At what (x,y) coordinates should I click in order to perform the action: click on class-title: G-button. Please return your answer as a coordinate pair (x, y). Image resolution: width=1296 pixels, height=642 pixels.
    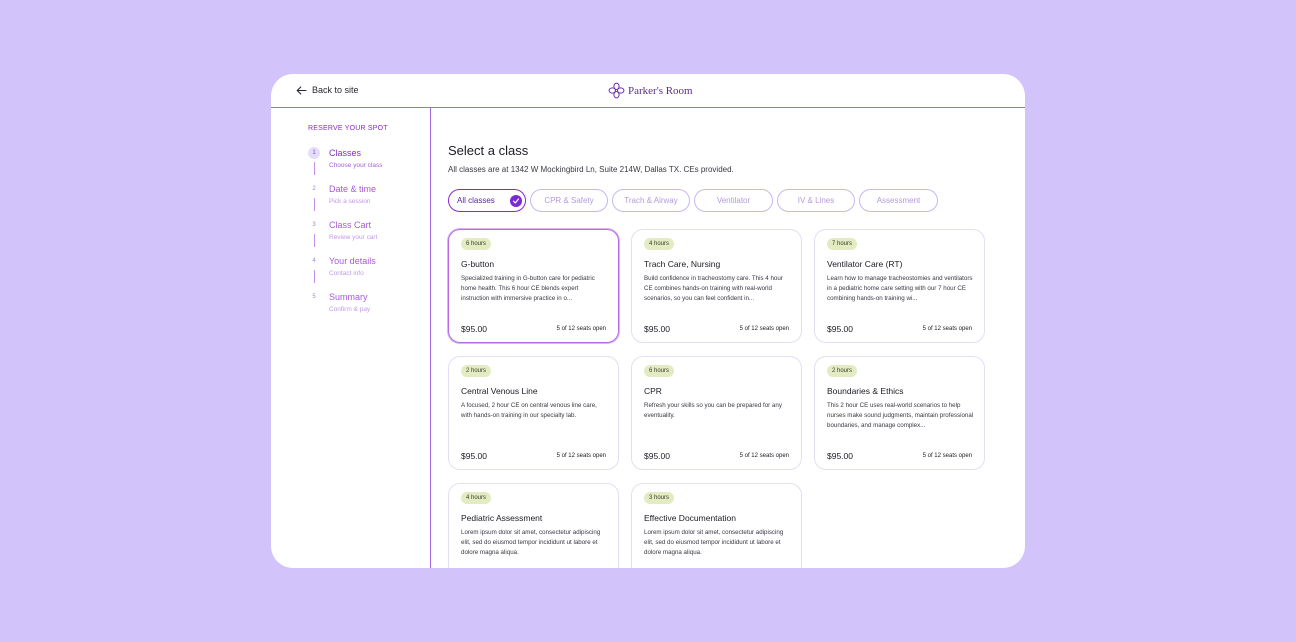
    Looking at the image, I should click on (478, 264).